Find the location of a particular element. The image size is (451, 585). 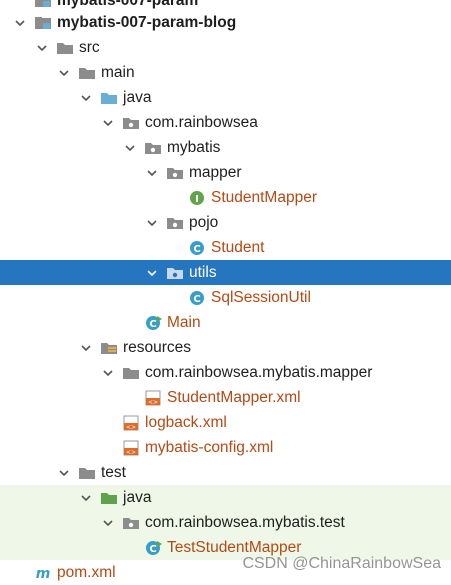

tree-item-package-mybatis: mybatis is located at coordinates (225, 147).